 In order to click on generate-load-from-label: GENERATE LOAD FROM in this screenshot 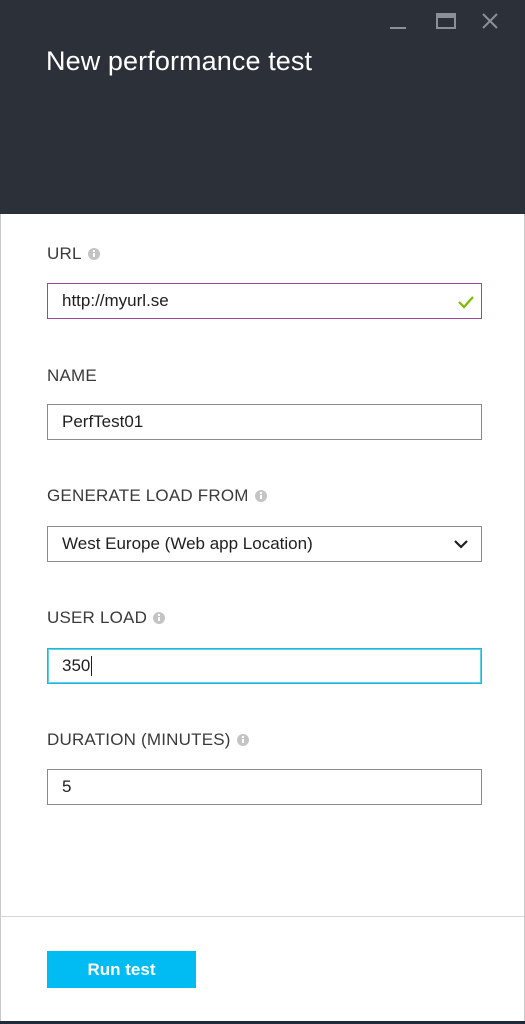, I will do `click(157, 496)`.